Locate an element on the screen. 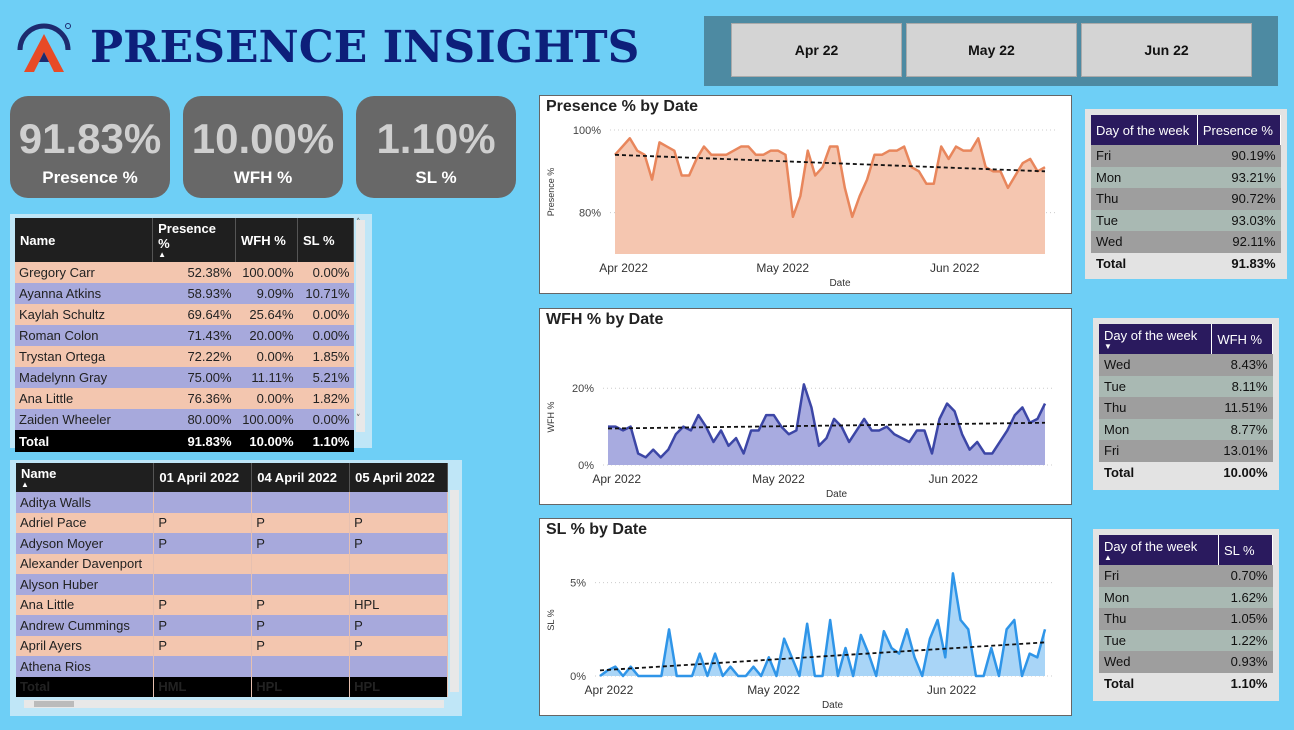 This screenshot has height=730, width=1294. y-tick-label: 5% is located at coordinates (578, 584).